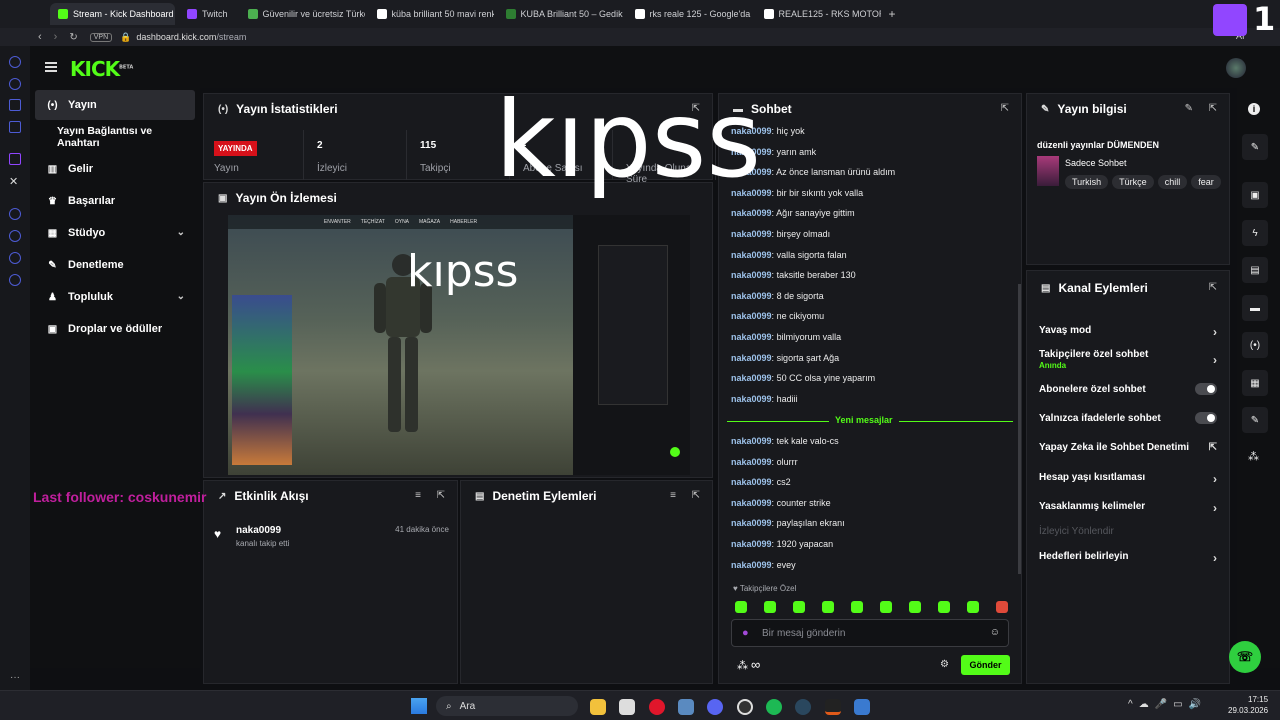 Image resolution: width=1280 pixels, height=720 pixels. What do you see at coordinates (755, 664) in the screenshot?
I see `infinity-icon: ∞` at bounding box center [755, 664].